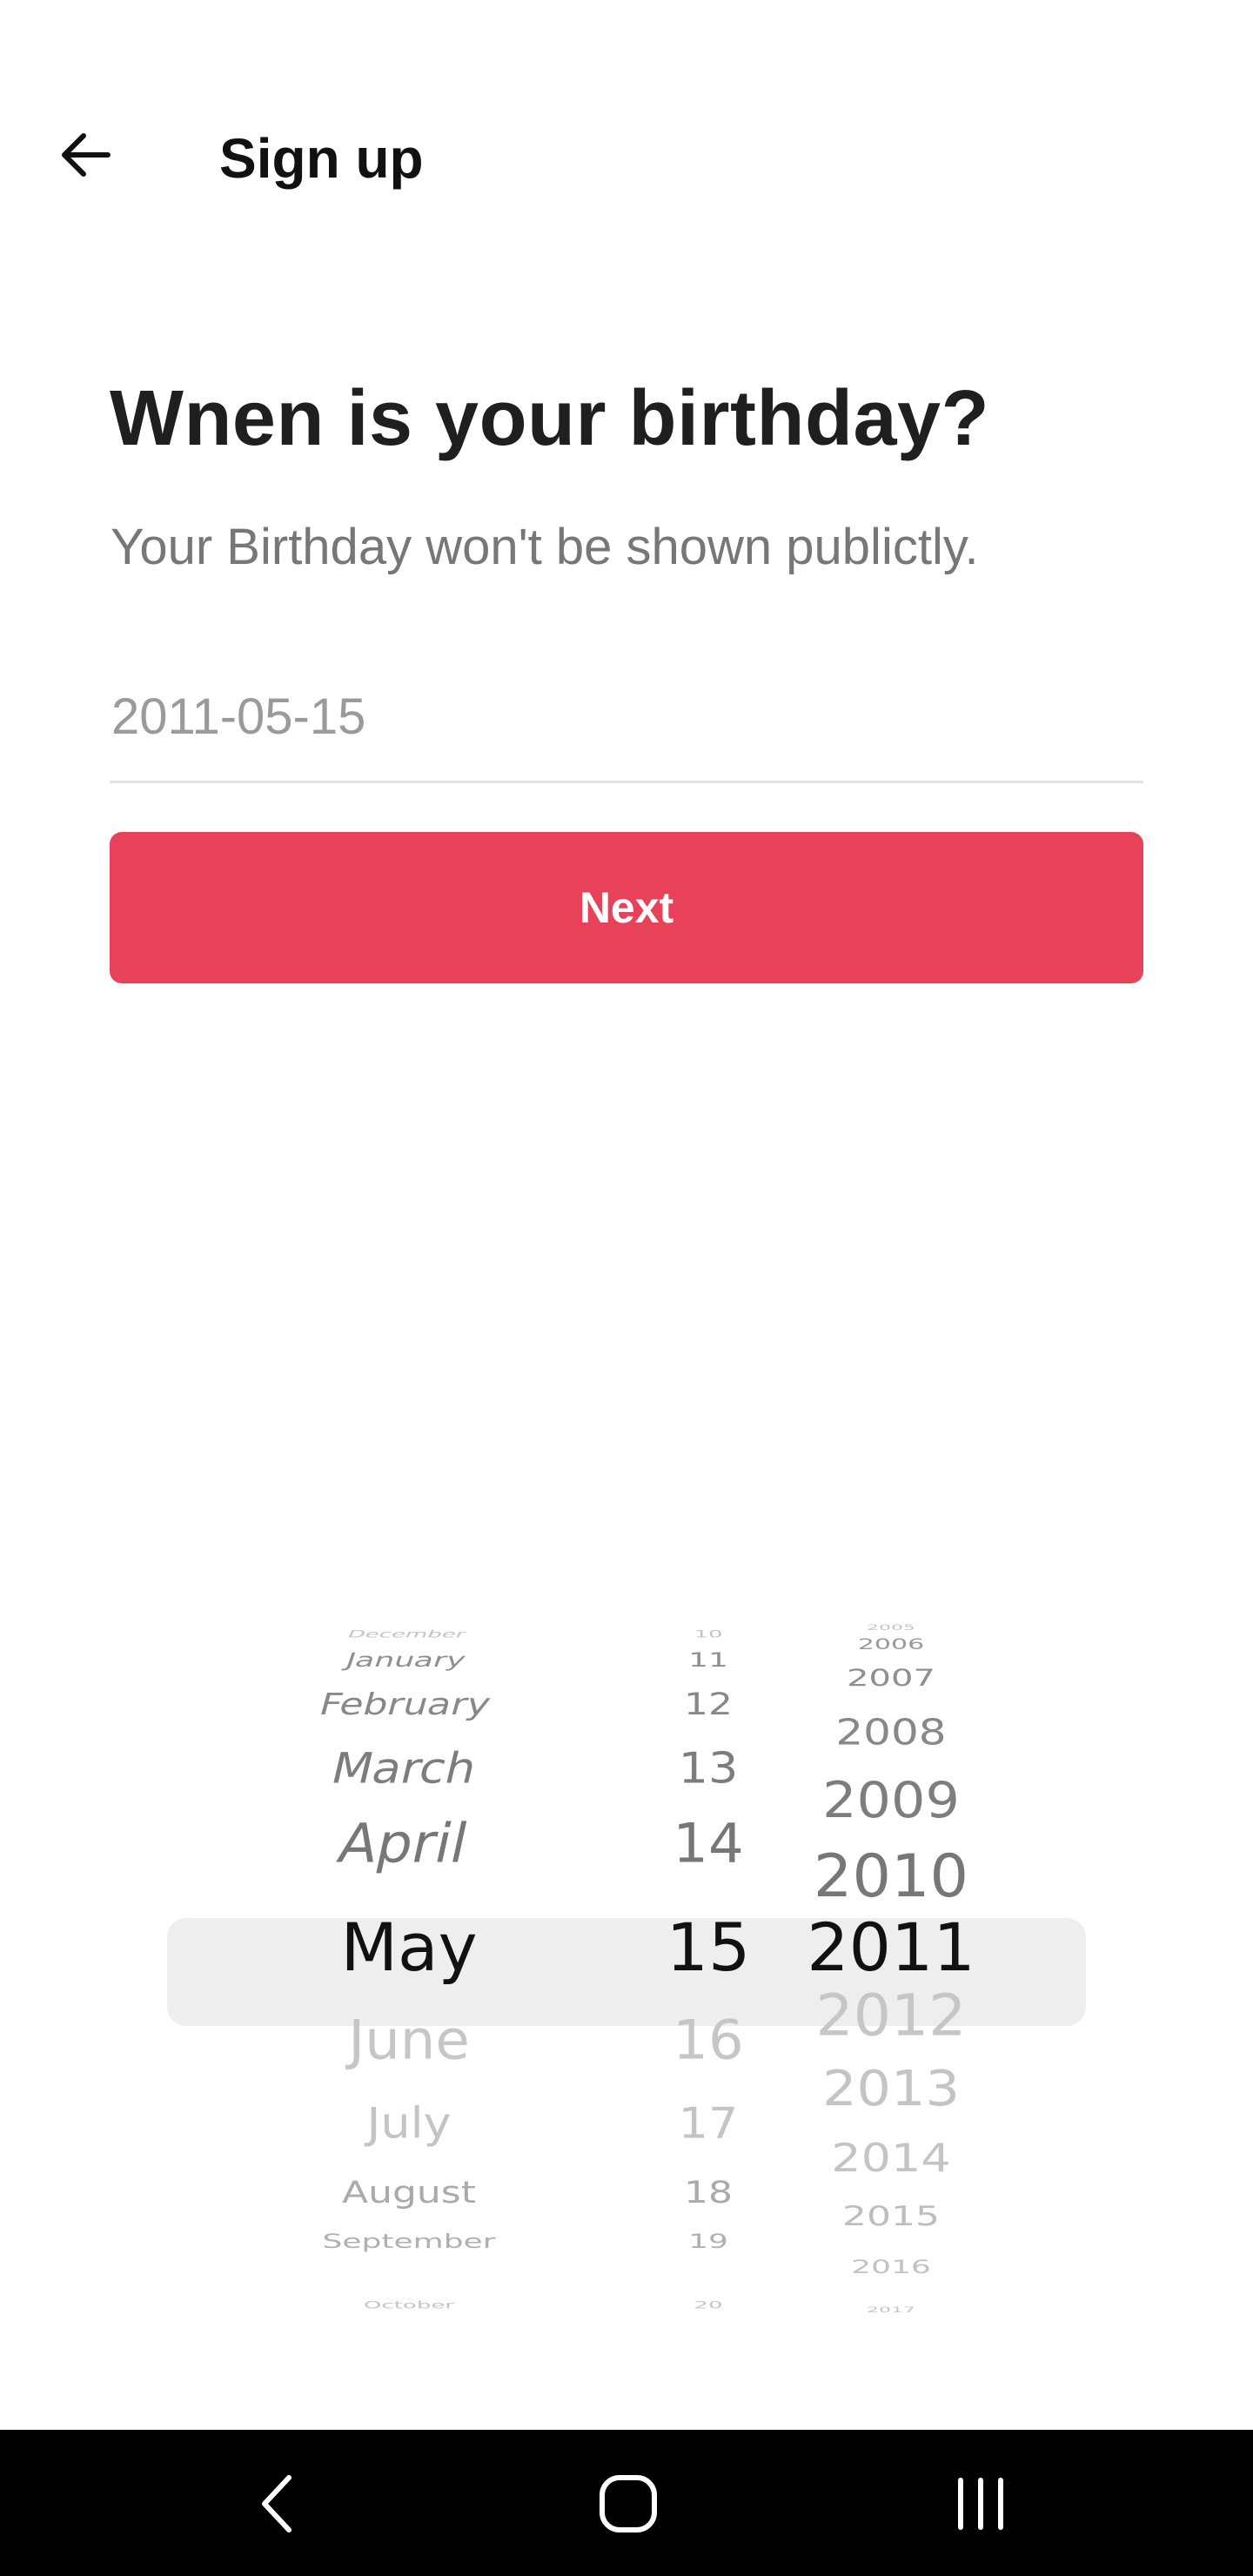 The height and width of the screenshot is (2576, 1253). Describe the element at coordinates (709, 2124) in the screenshot. I see `day-option: 17` at that location.